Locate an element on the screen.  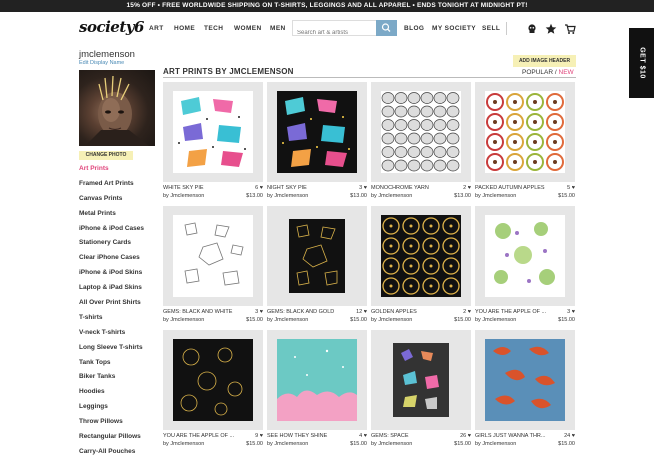
nav-my-society: MY SOCIETY is located at coordinates (454, 28).